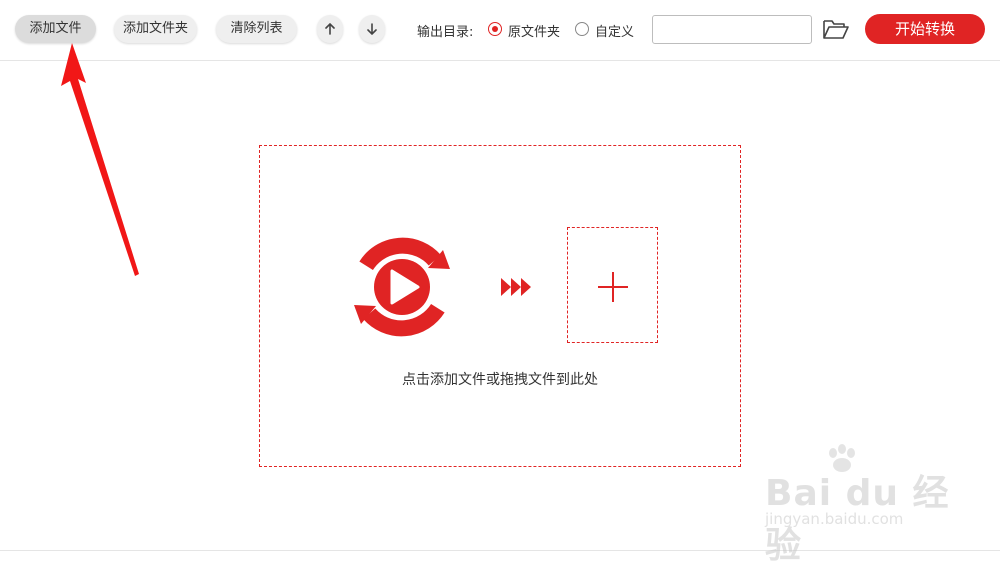  I want to click on radio-custom, so click(582, 29).